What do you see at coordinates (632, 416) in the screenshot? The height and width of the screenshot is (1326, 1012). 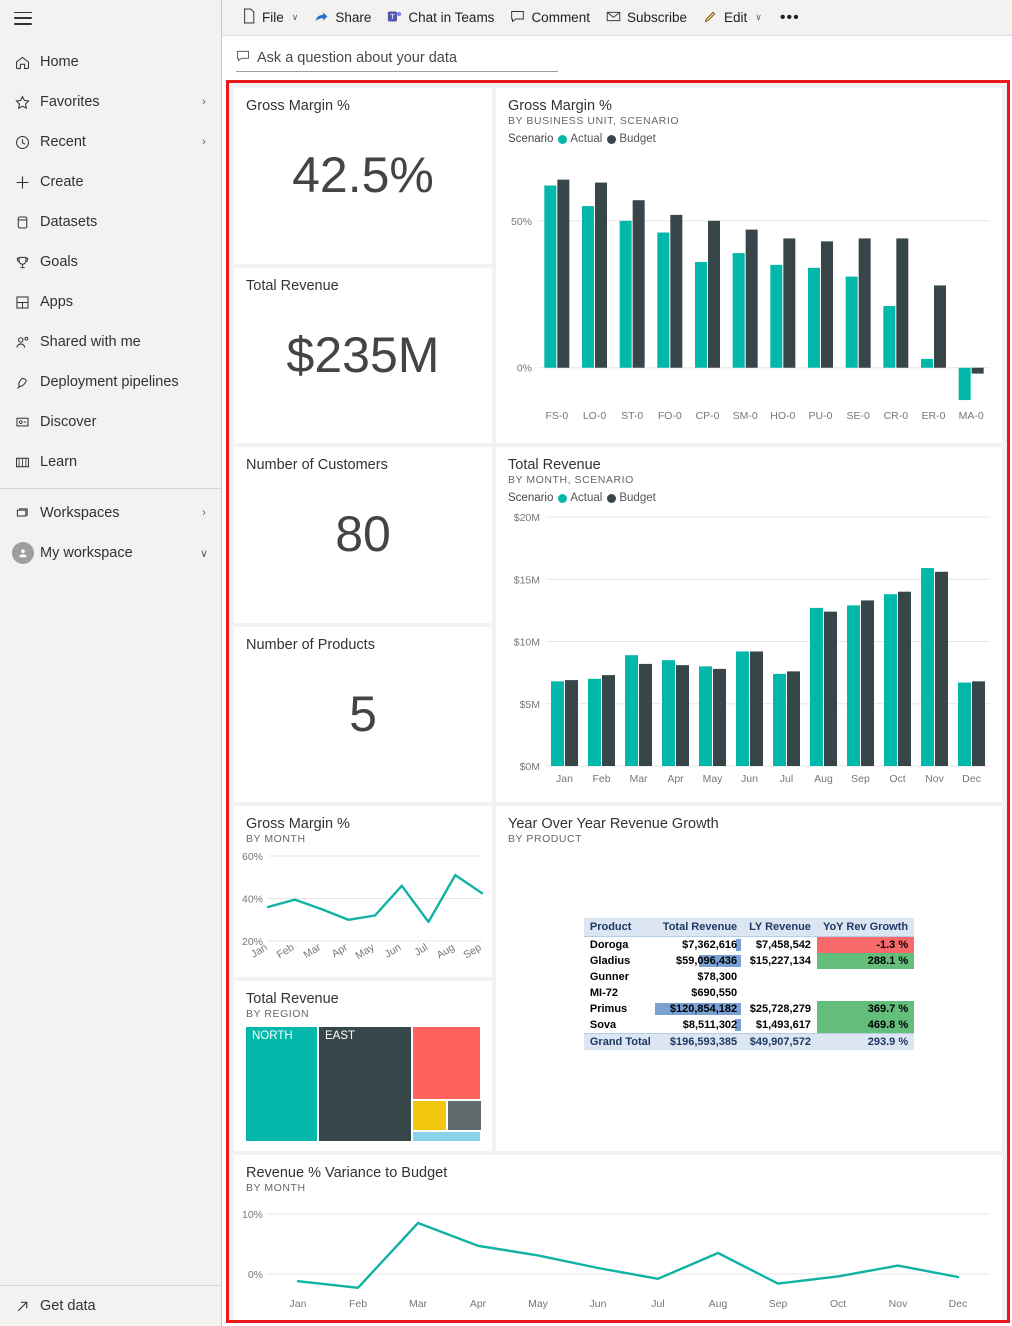 I see `x-axis-tick-label: ST-0` at bounding box center [632, 416].